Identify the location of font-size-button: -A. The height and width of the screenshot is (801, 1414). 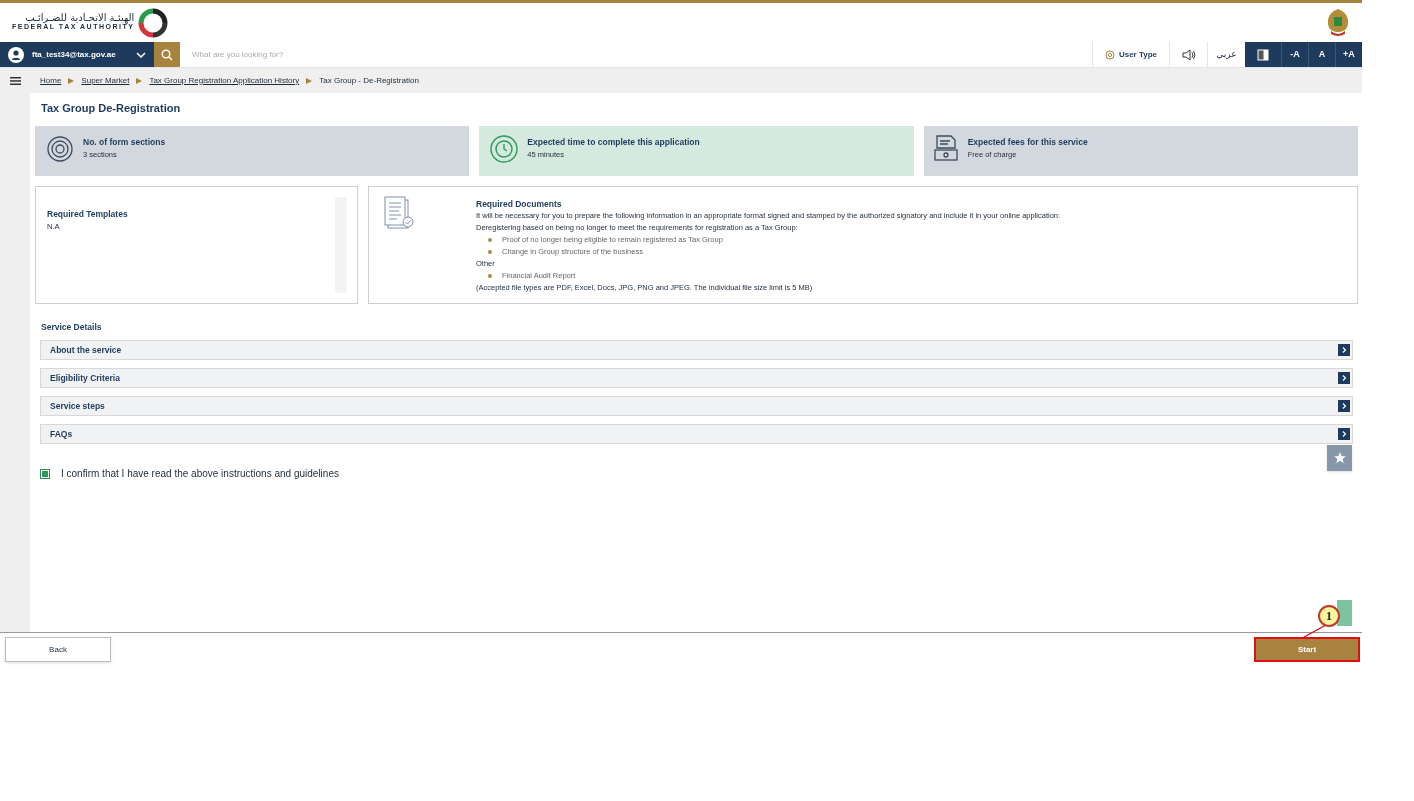
(1294, 54).